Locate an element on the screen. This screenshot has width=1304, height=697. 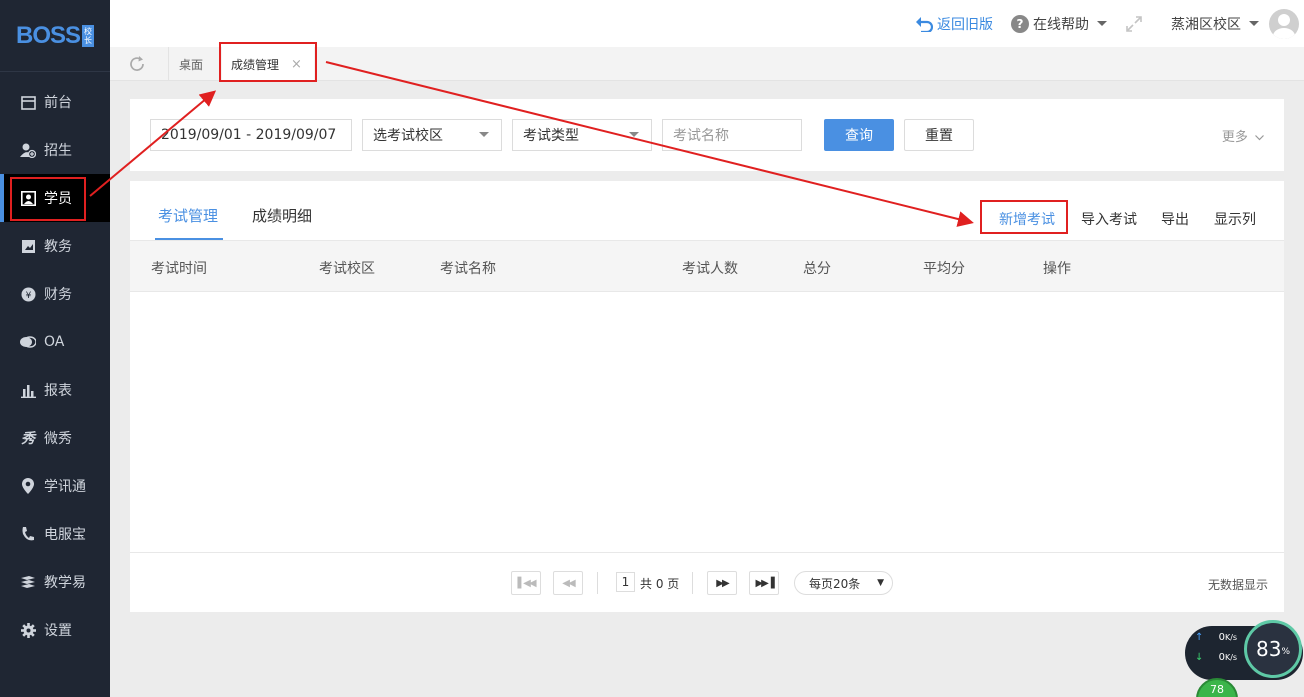
sidebar-item-academic: 教务 is located at coordinates (55, 246).